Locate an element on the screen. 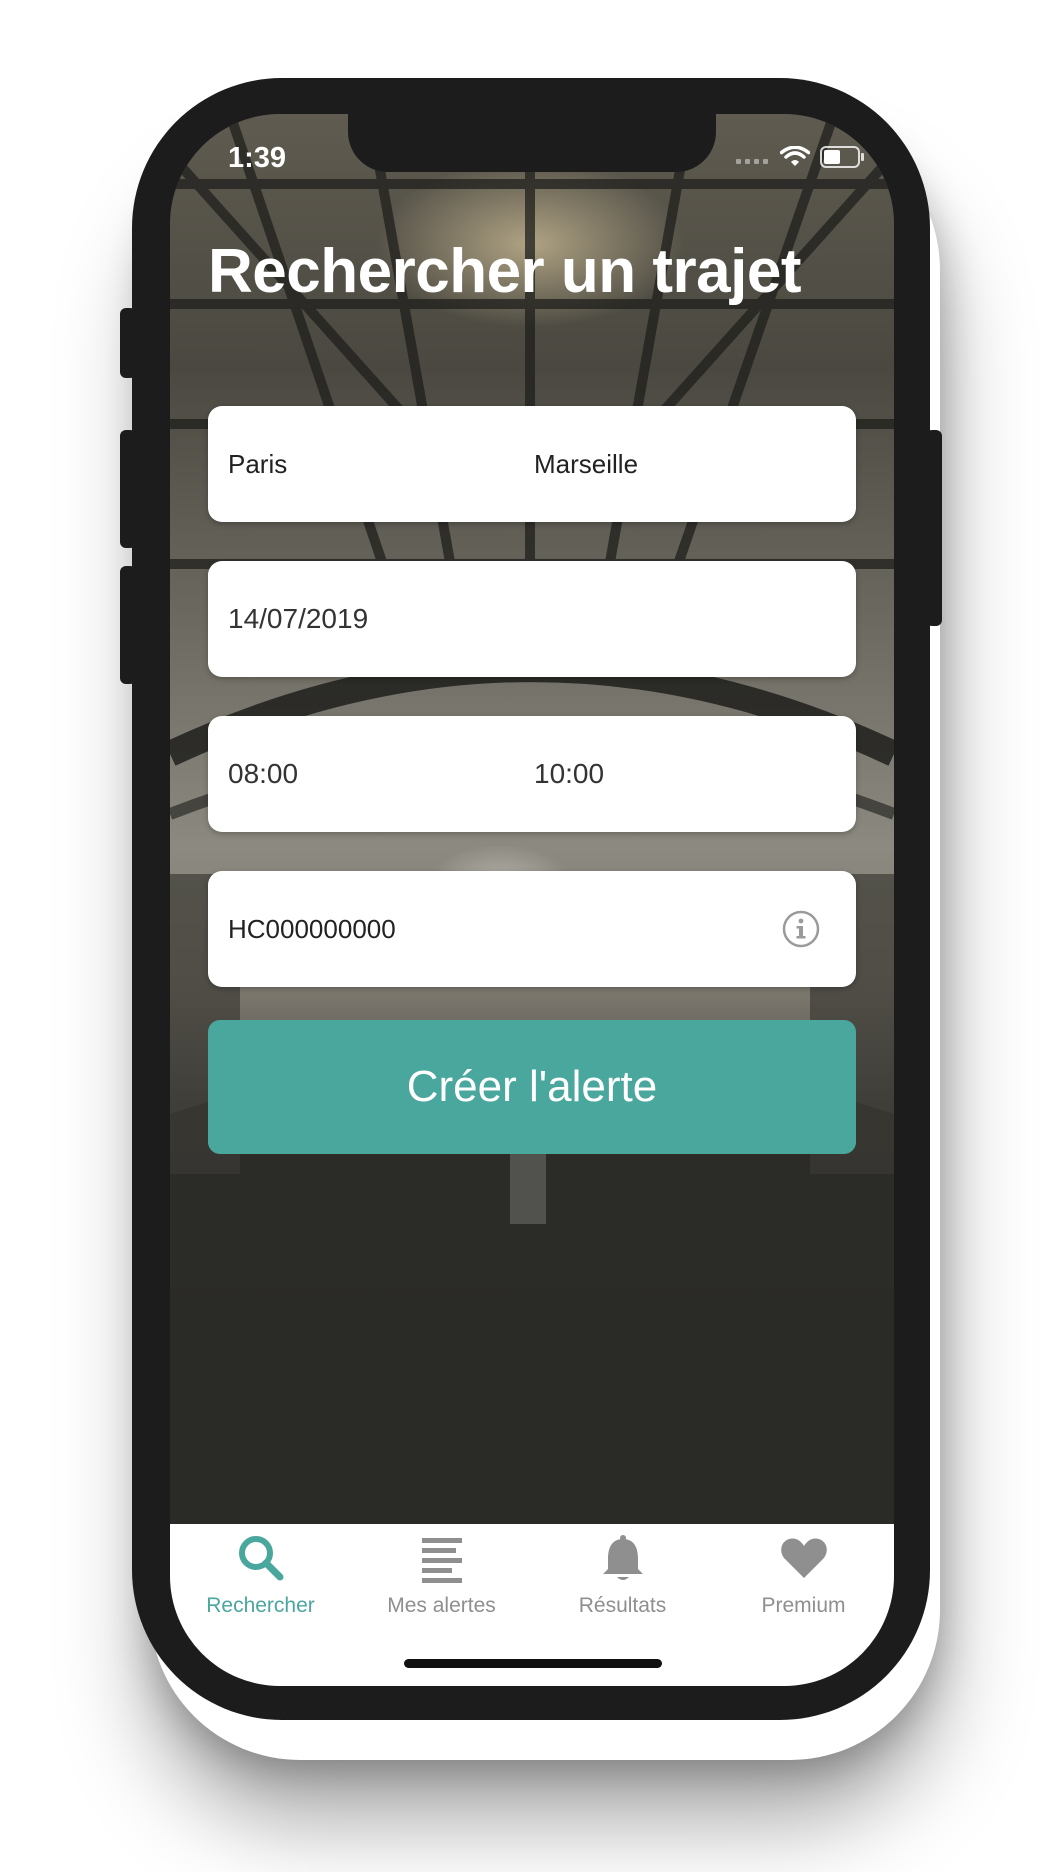  signal-icon is located at coordinates (752, 161).